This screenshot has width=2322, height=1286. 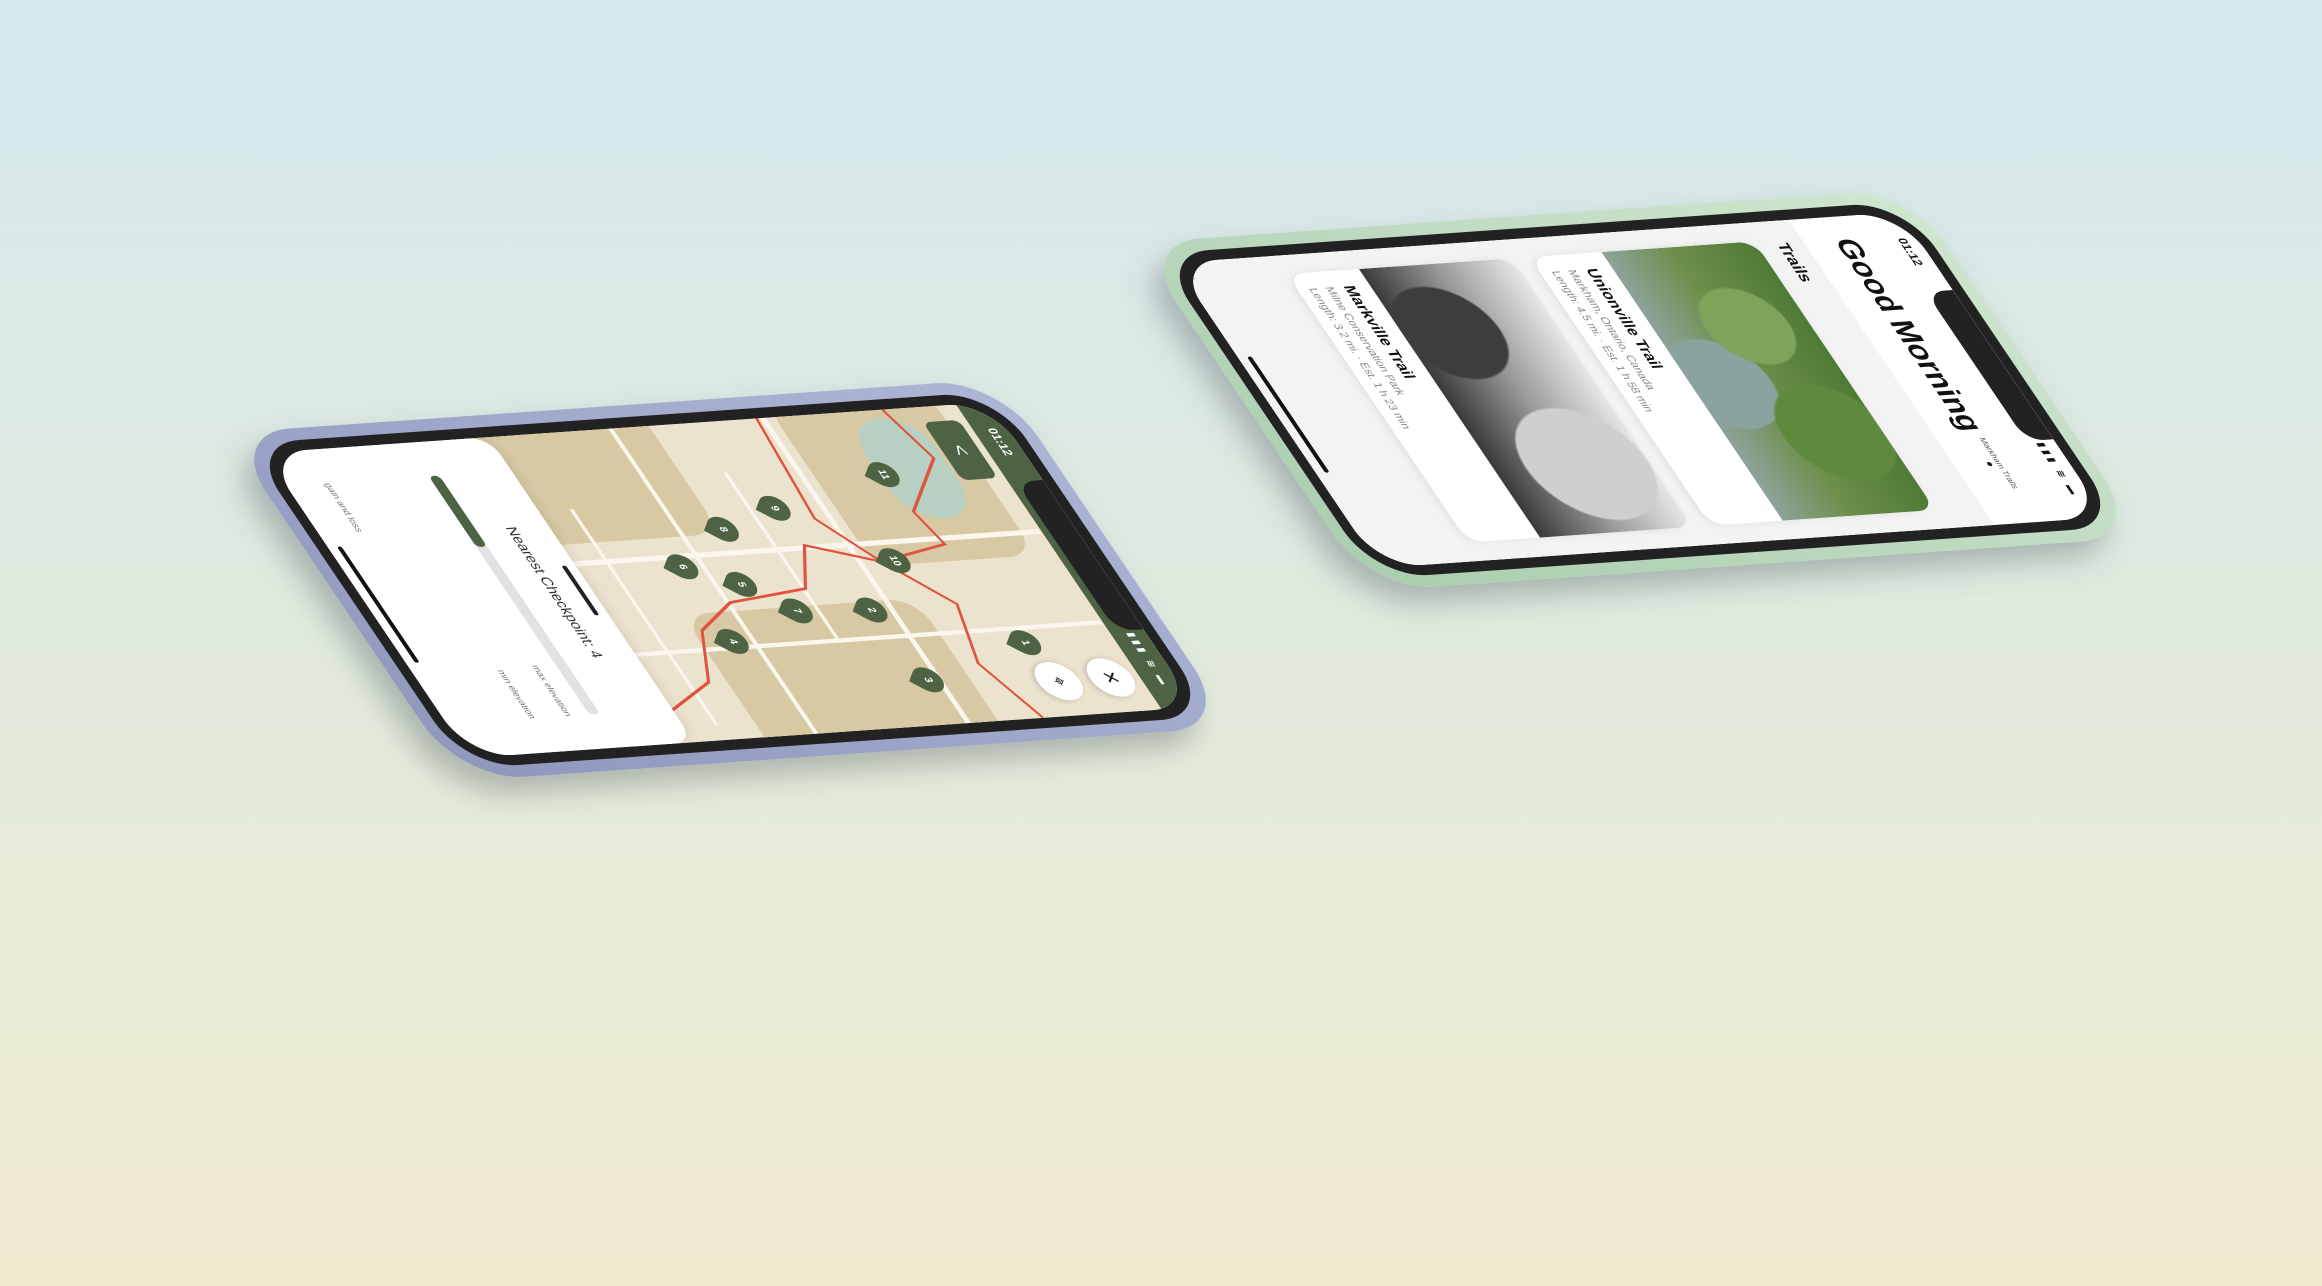 What do you see at coordinates (732, 641) in the screenshot?
I see `checkpoint-number: 4` at bounding box center [732, 641].